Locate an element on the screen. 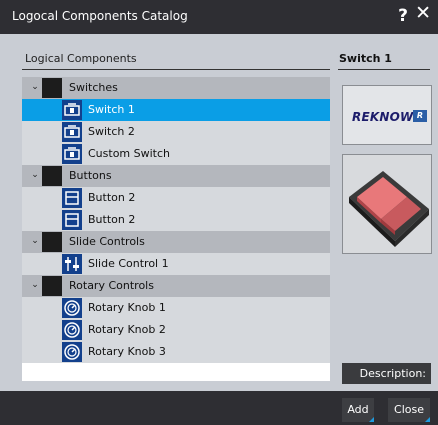 This screenshot has width=438, height=425. tree-group-row: ⌄ Slide Controls is located at coordinates (176, 242).